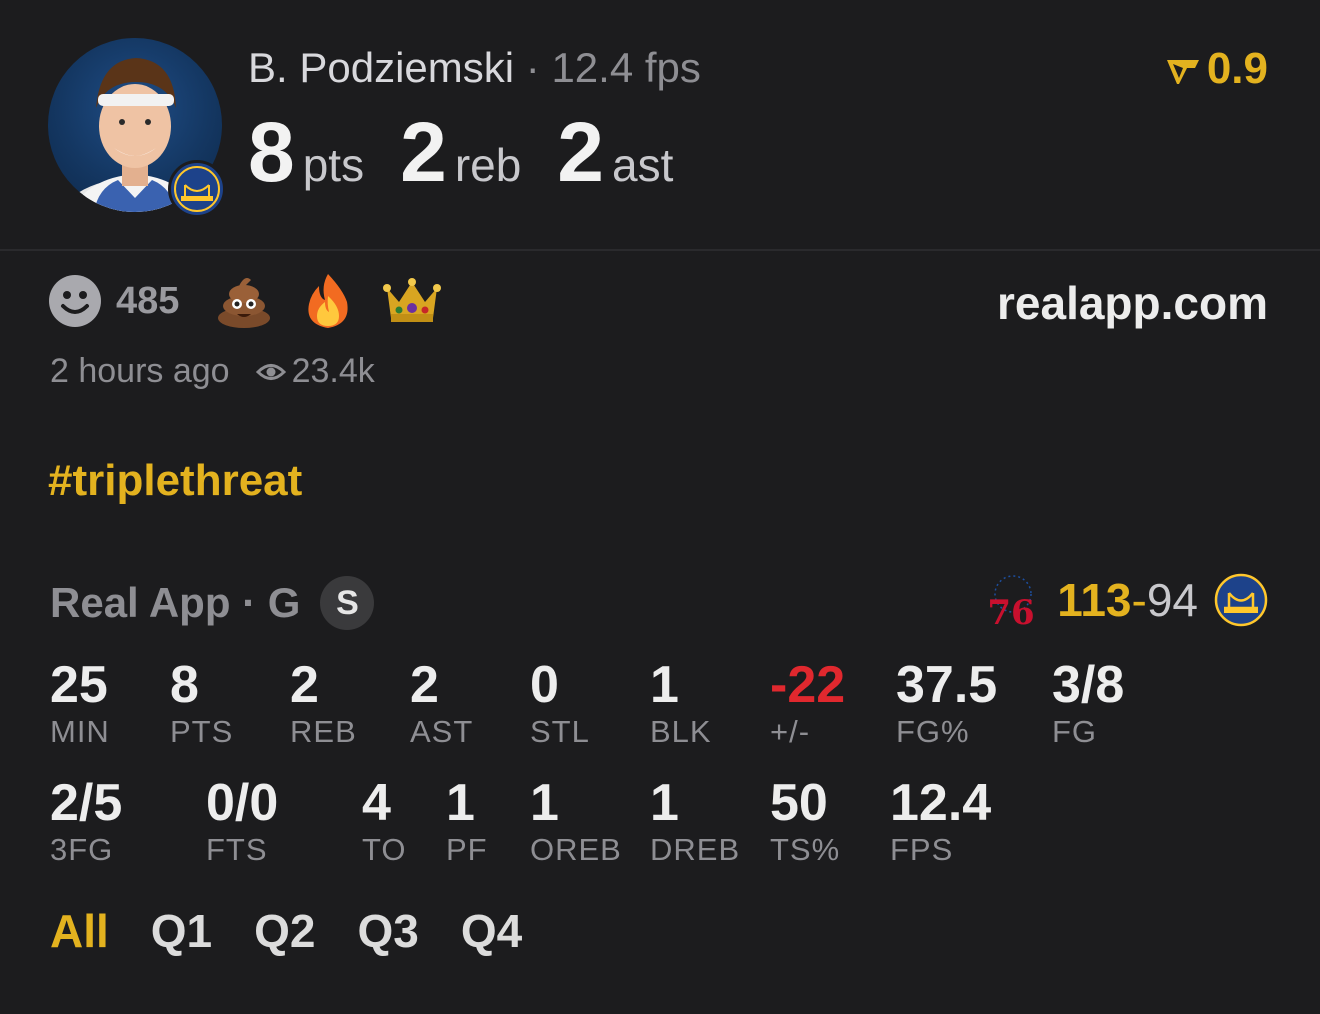 Image resolution: width=1320 pixels, height=1014 pixels. What do you see at coordinates (643, 165) in the screenshot?
I see `headline-ast-unit: ast` at bounding box center [643, 165].